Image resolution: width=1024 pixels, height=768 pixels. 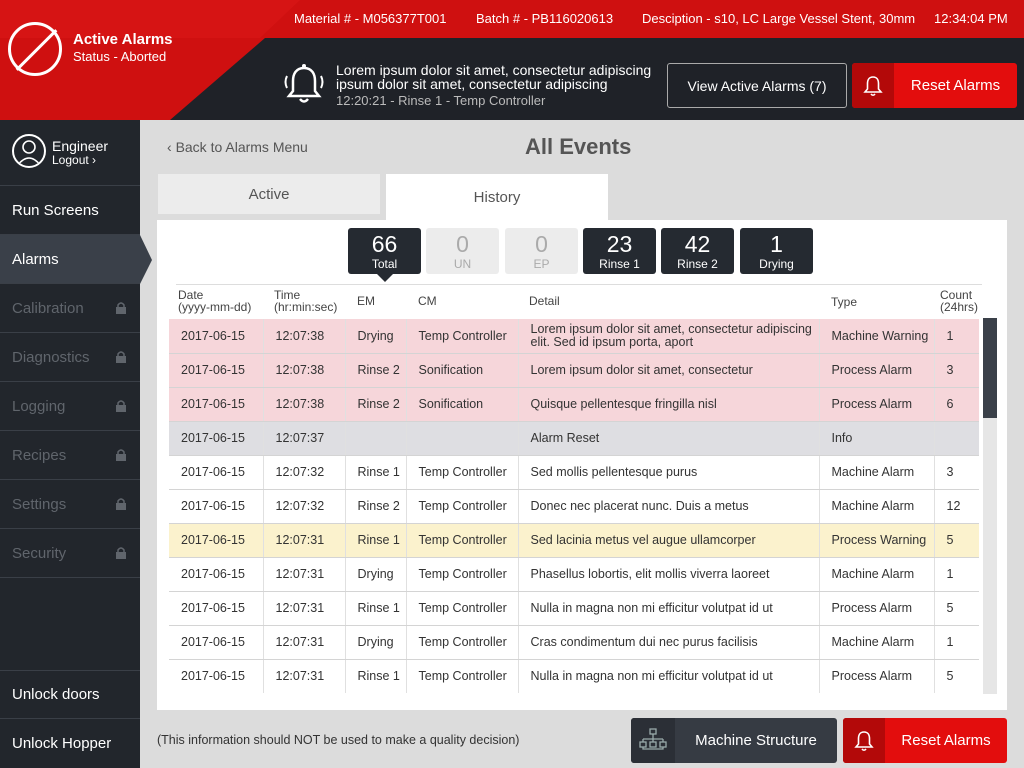 I want to click on sidebar-item-calibration: Calibration, so click(x=70, y=308).